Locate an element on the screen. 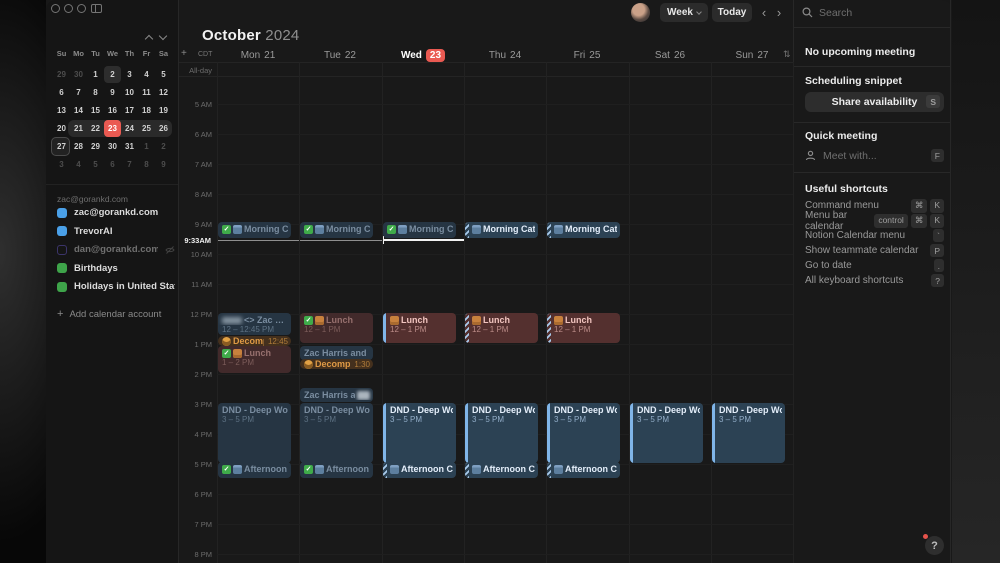 The image size is (1000, 563). minical-day: 16 is located at coordinates (112, 110).